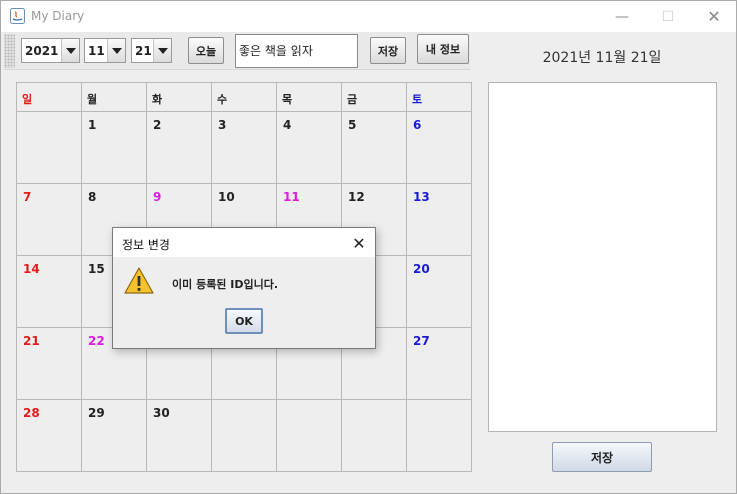 The height and width of the screenshot is (494, 737). Describe the element at coordinates (206, 50) in the screenshot. I see `today-button: 오늘` at that location.